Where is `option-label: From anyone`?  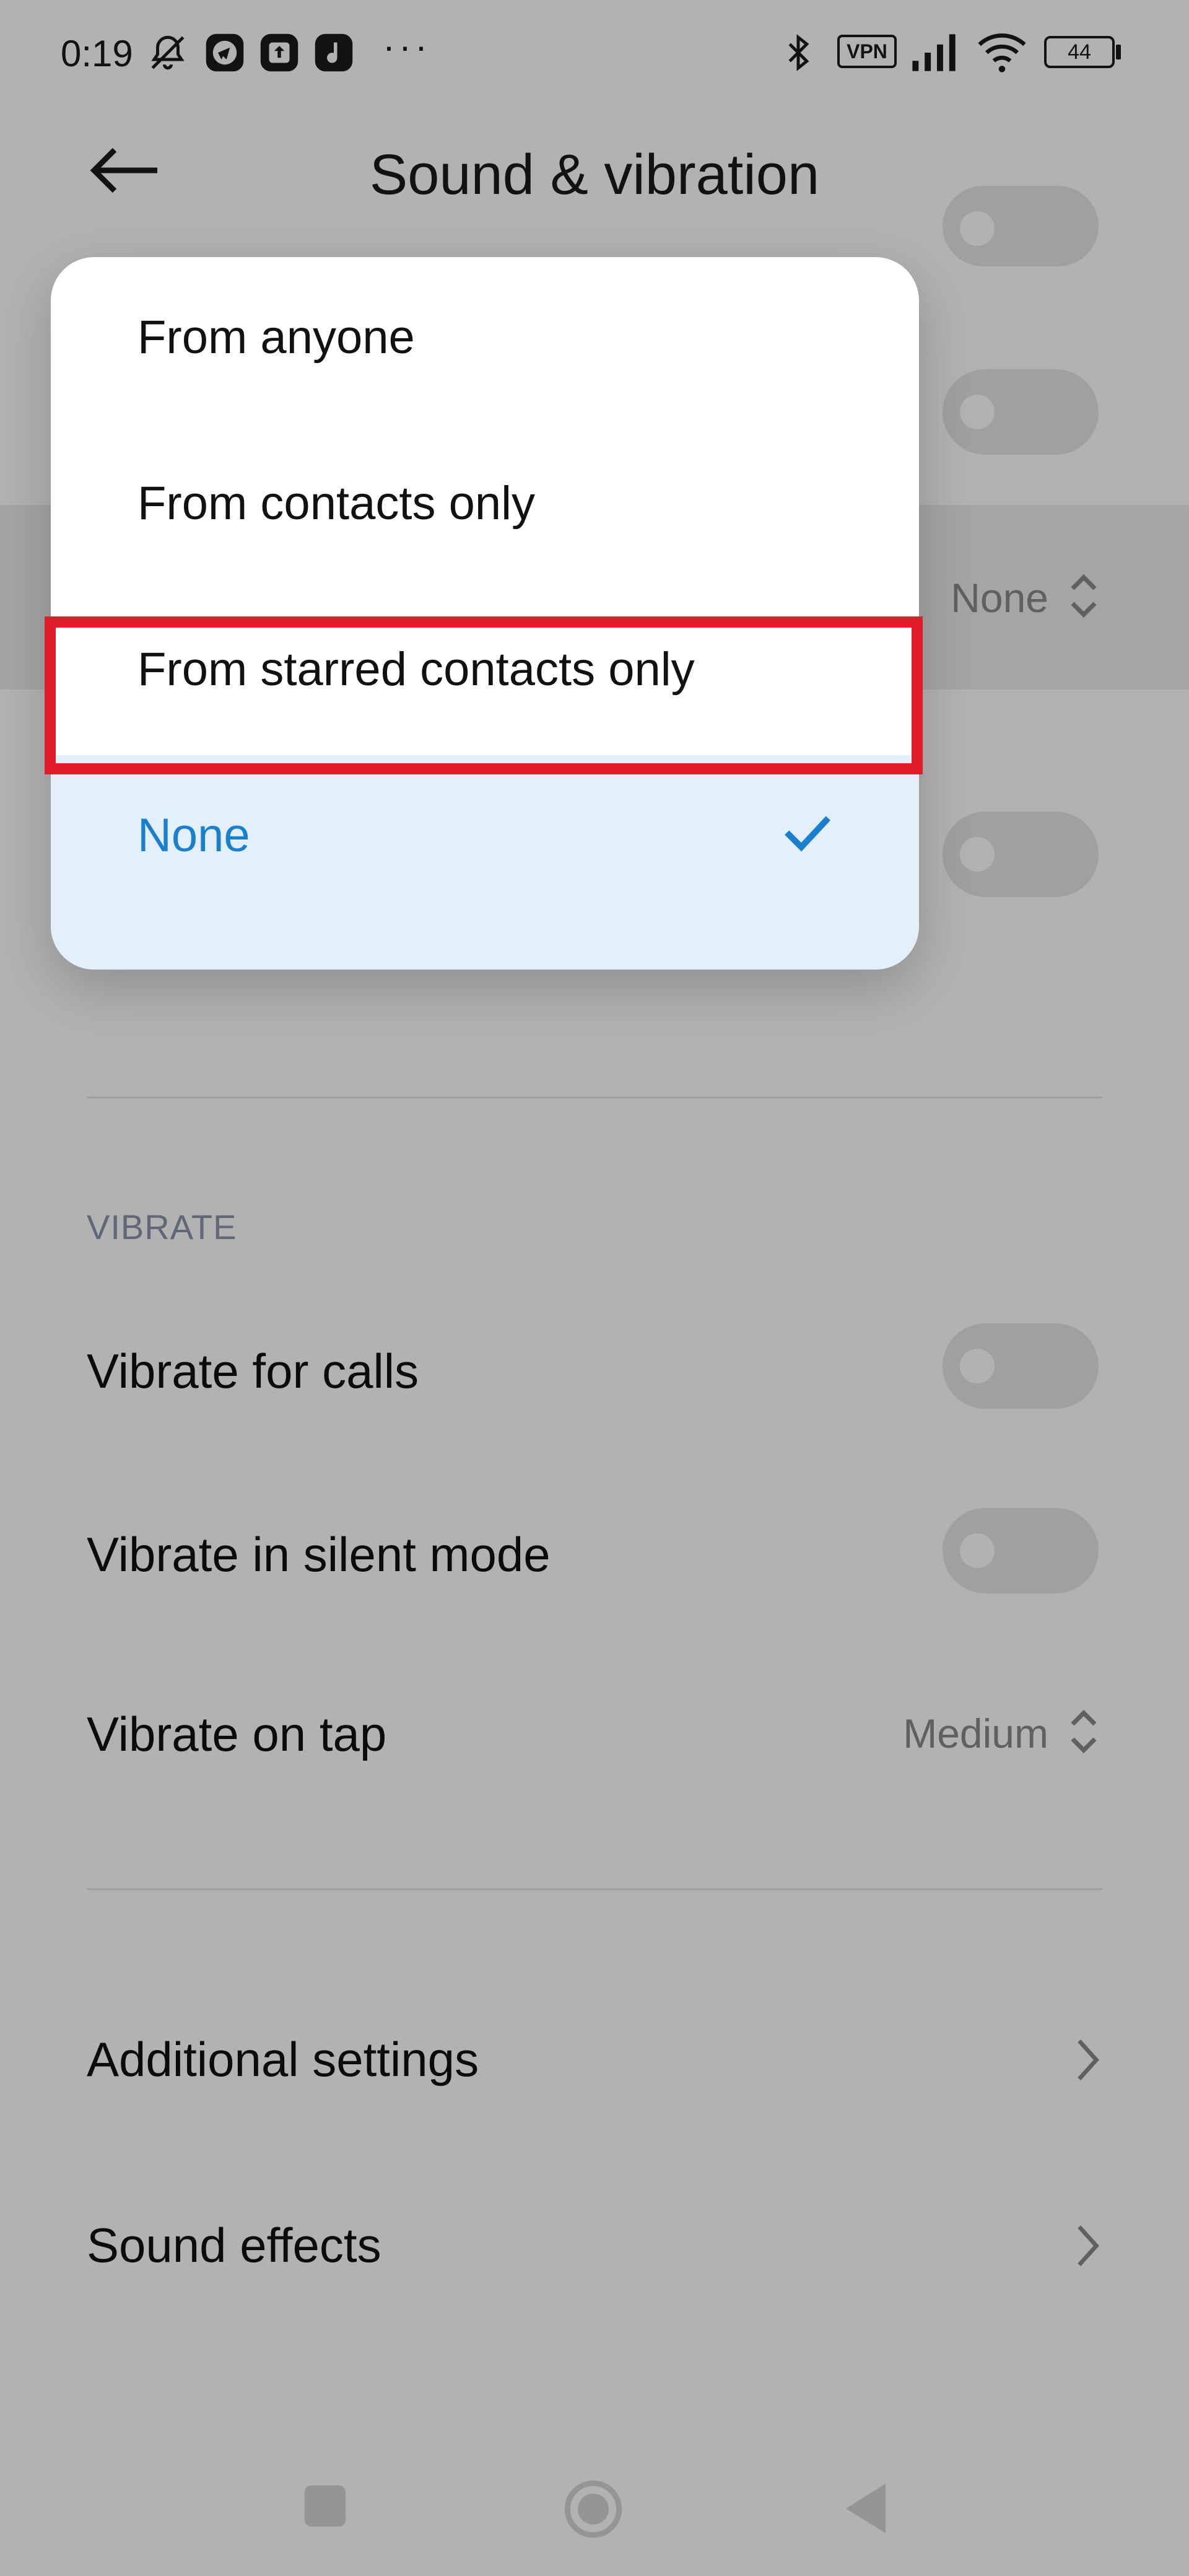 option-label: From anyone is located at coordinates (276, 337).